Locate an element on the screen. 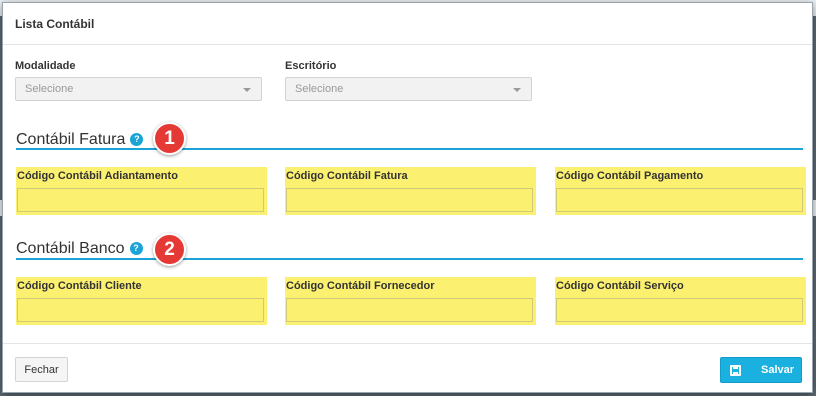 This screenshot has width=816, height=396. step-badge-2: 2 is located at coordinates (169, 249).